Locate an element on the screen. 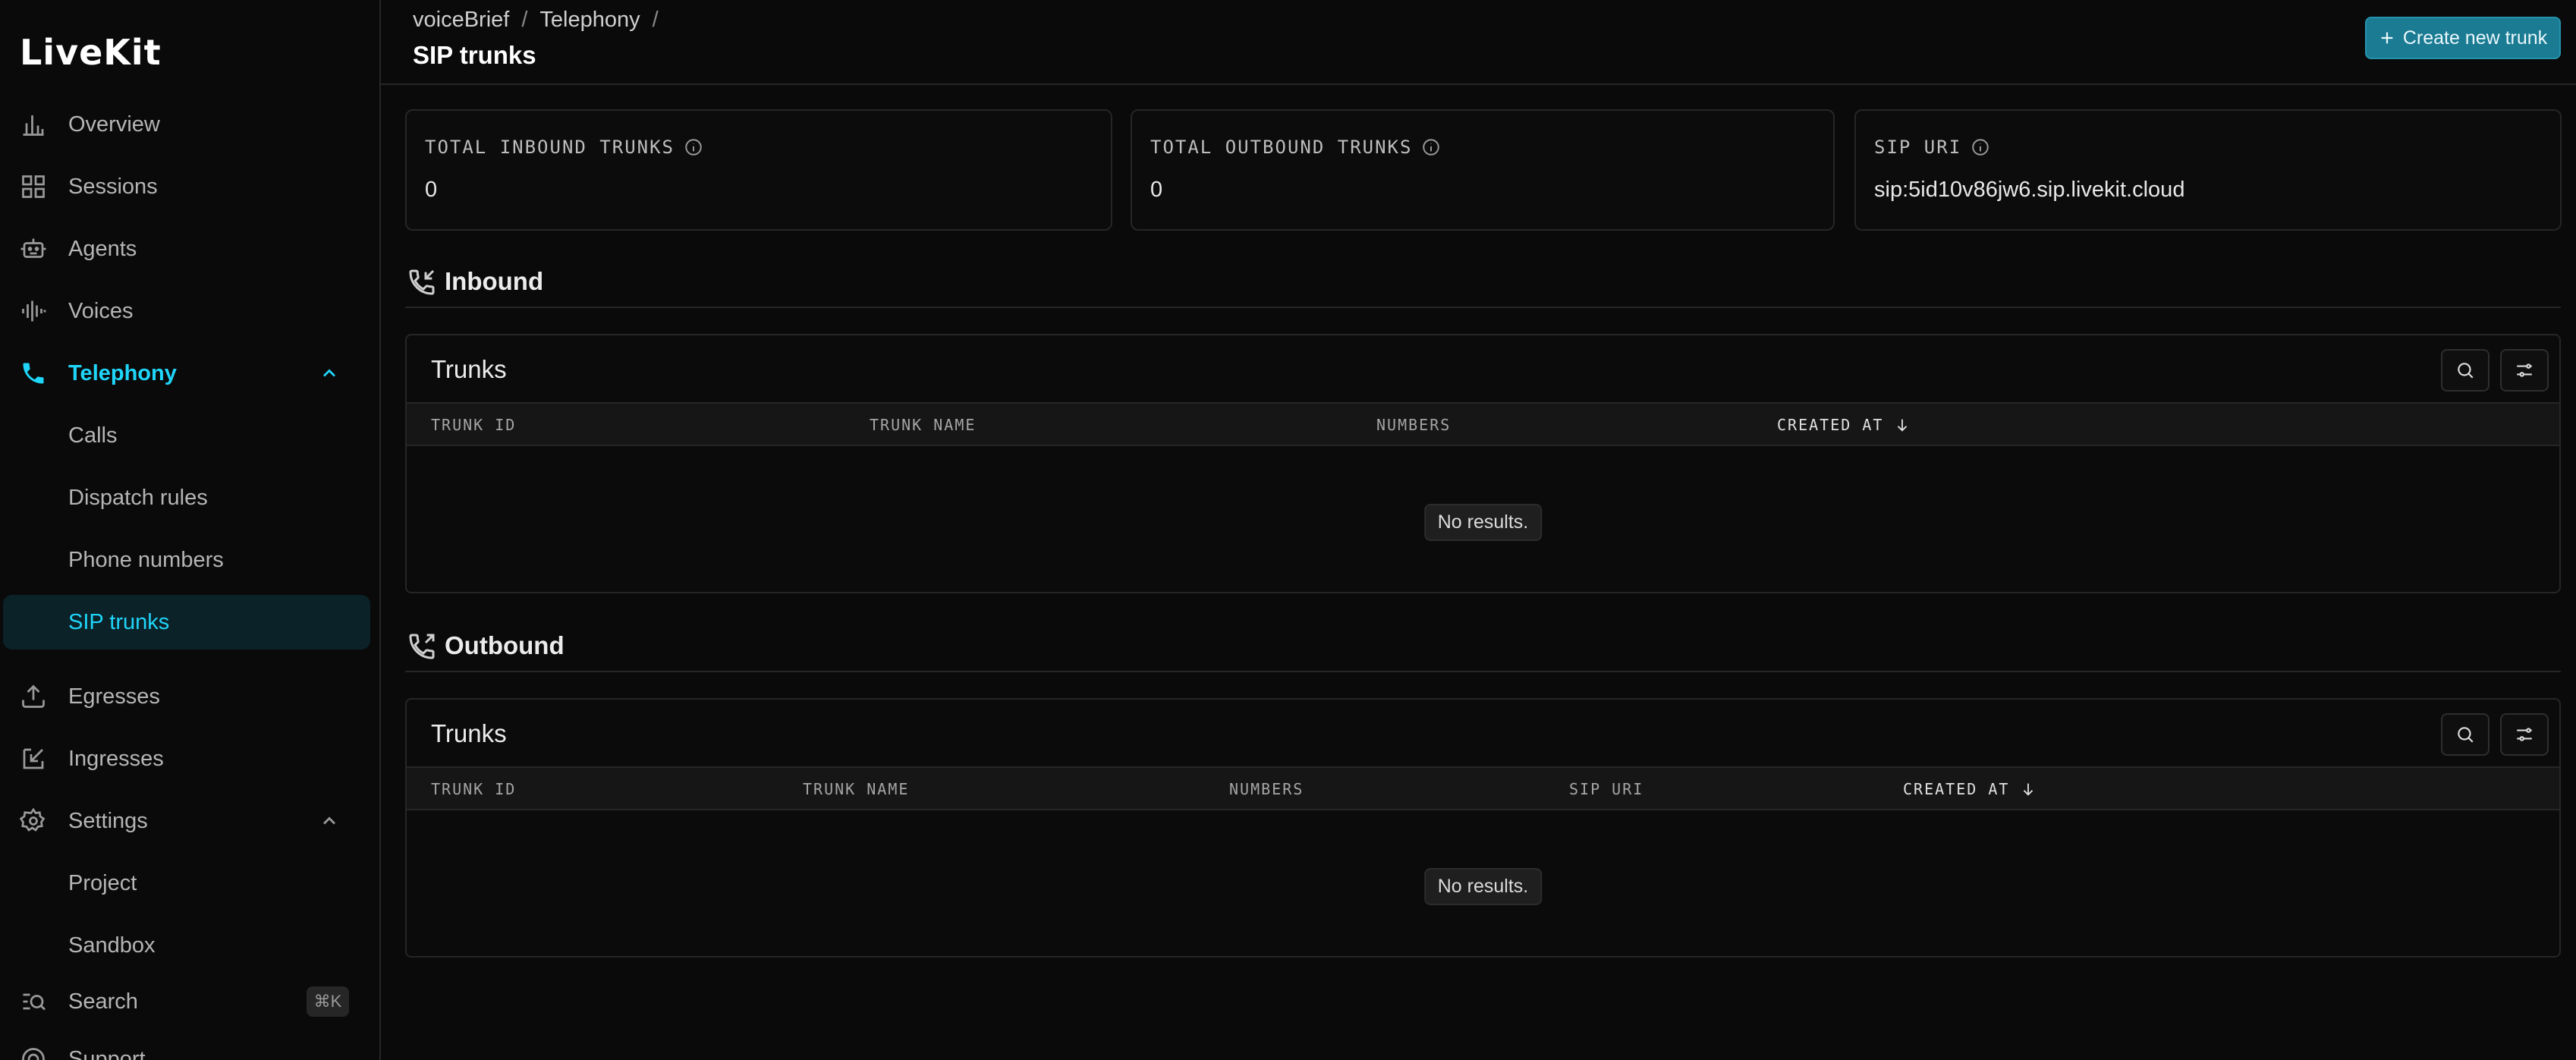 Image resolution: width=2576 pixels, height=1060 pixels. gear-icon is located at coordinates (33, 819).